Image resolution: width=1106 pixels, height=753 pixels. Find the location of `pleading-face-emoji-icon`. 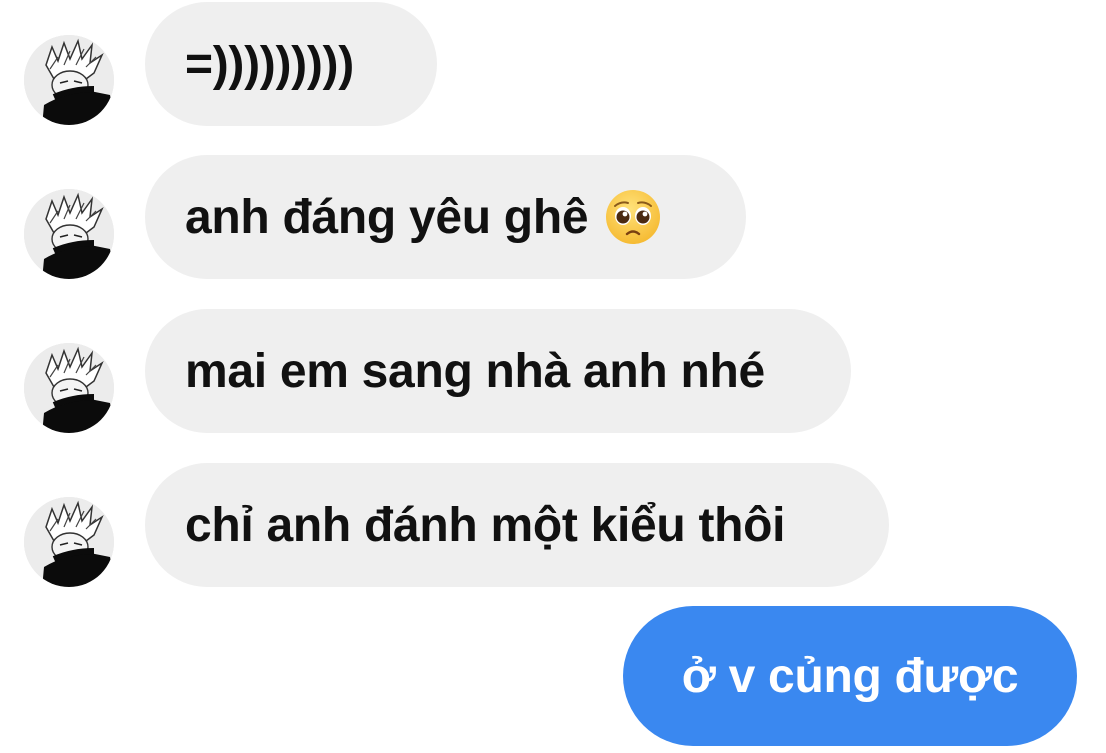

pleading-face-emoji-icon is located at coordinates (633, 217).